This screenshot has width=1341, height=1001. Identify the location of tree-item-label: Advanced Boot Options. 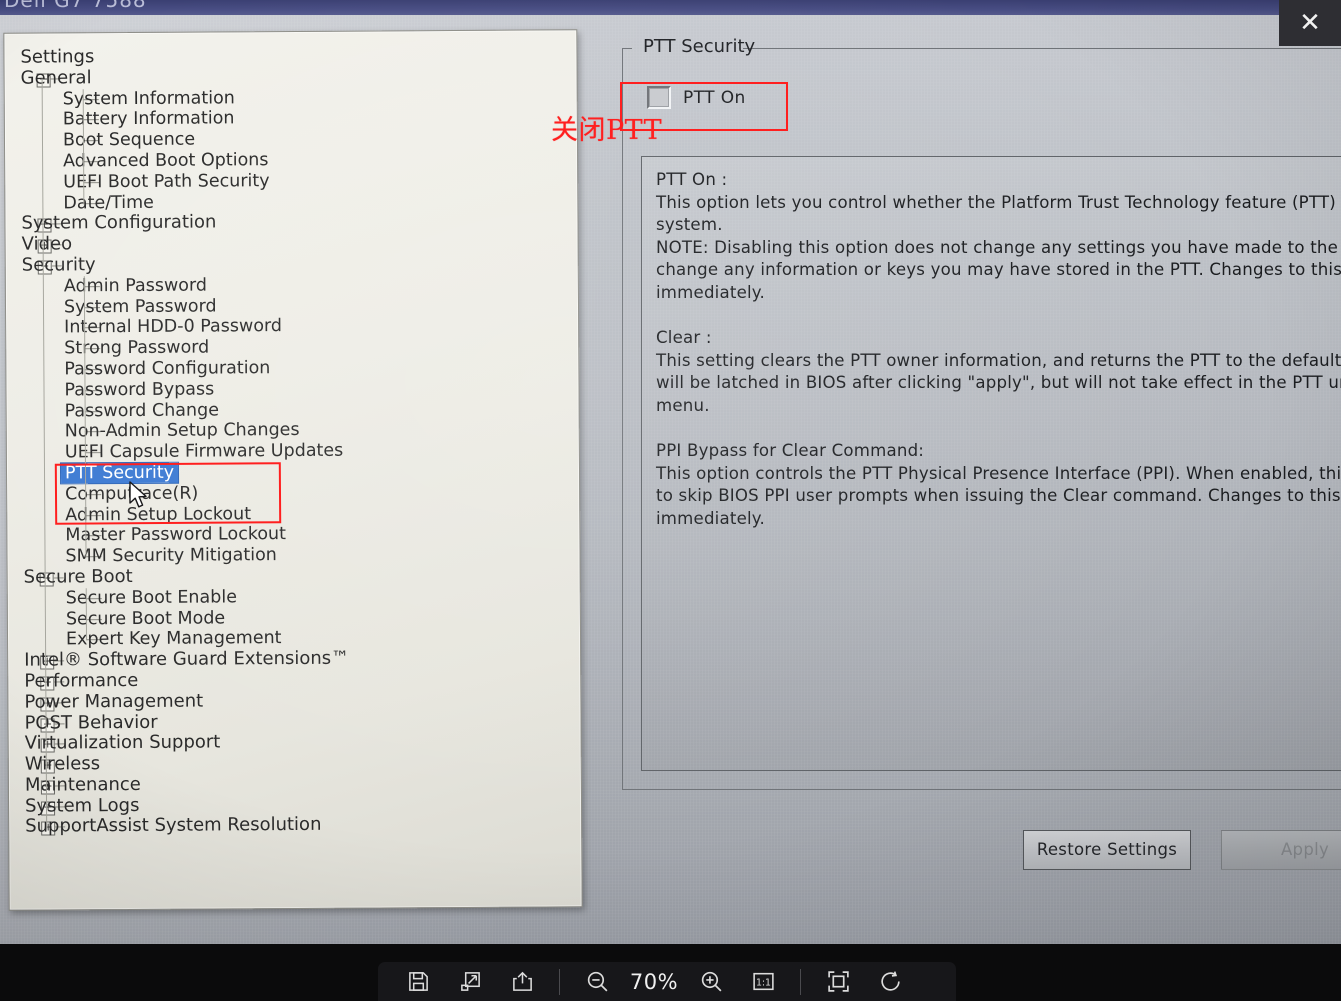
(166, 161).